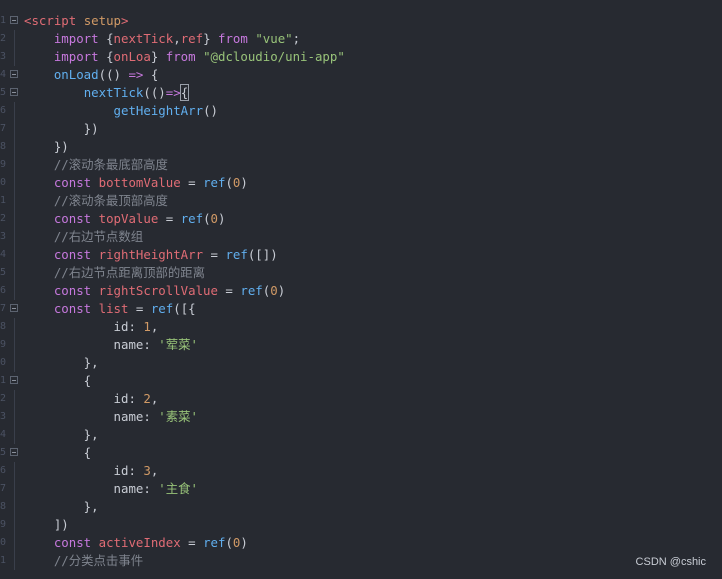 The height and width of the screenshot is (579, 722). Describe the element at coordinates (244, 182) in the screenshot. I see `code-token: )` at that location.